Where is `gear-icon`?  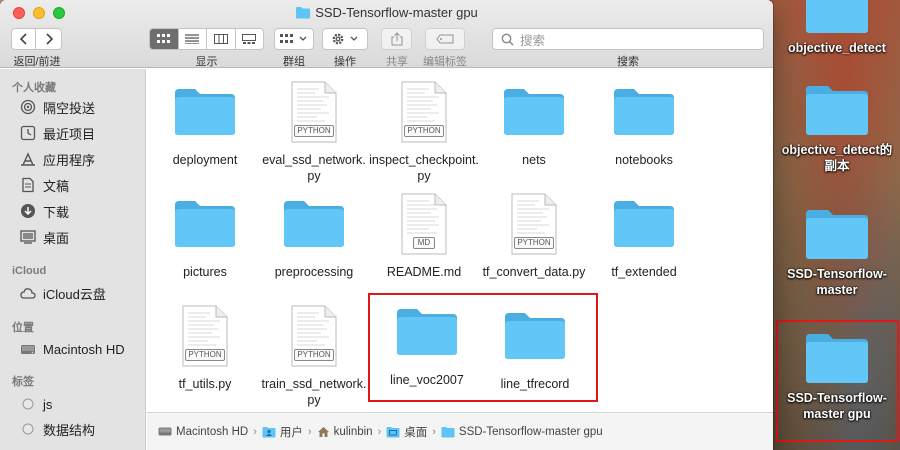
gear-icon is located at coordinates (338, 39).